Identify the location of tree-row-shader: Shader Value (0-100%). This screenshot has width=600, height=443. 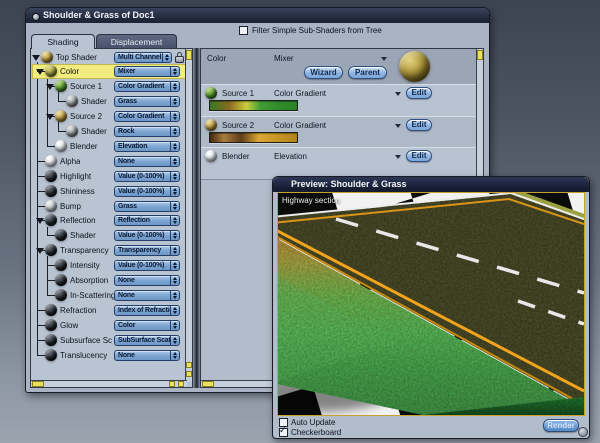
(108, 235).